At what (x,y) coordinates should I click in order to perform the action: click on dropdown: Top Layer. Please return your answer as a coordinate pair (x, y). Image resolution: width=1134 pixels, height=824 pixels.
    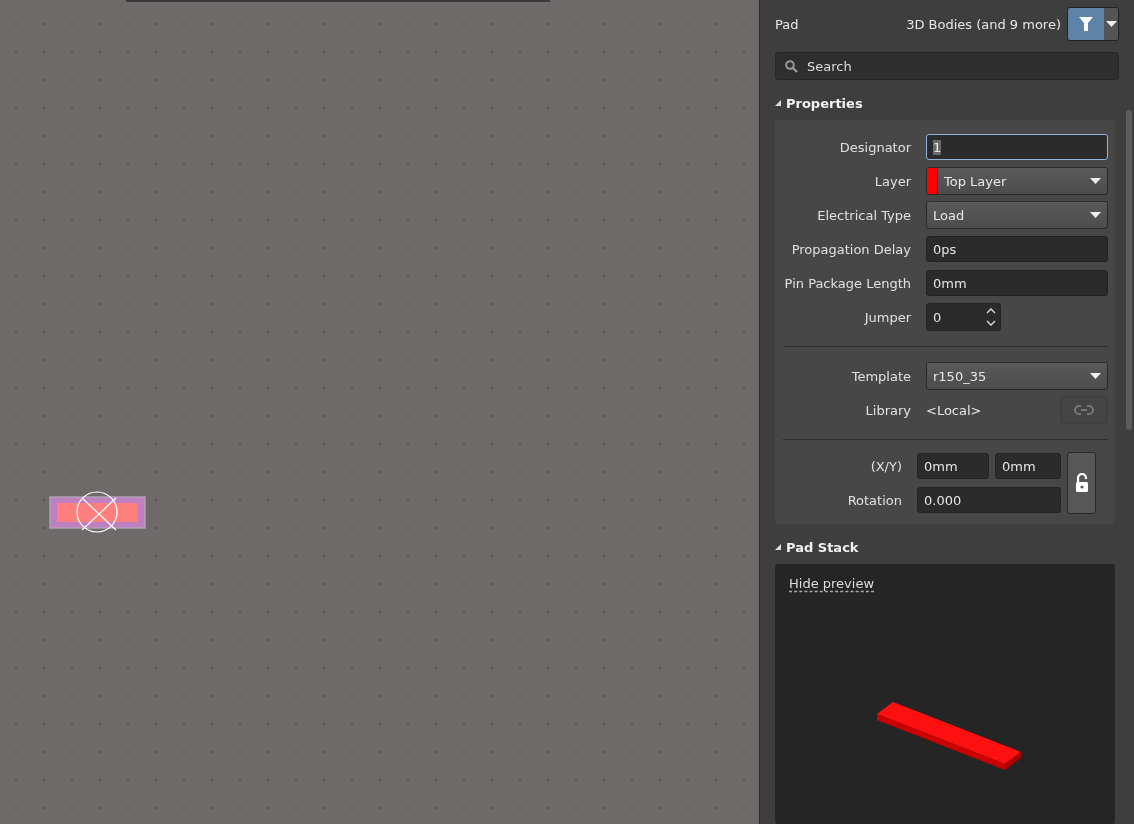
    Looking at the image, I should click on (1017, 181).